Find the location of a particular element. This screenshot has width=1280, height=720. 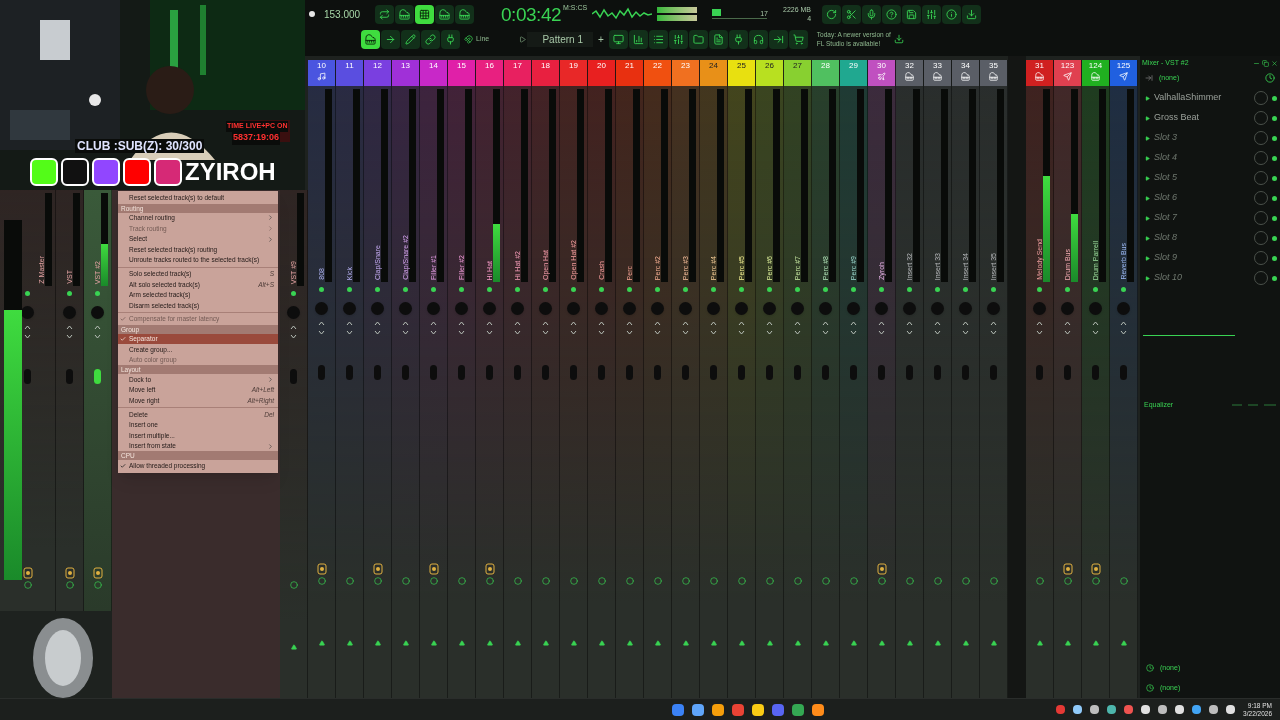

effect-slot: Slot 6 is located at coordinates (1210, 198).